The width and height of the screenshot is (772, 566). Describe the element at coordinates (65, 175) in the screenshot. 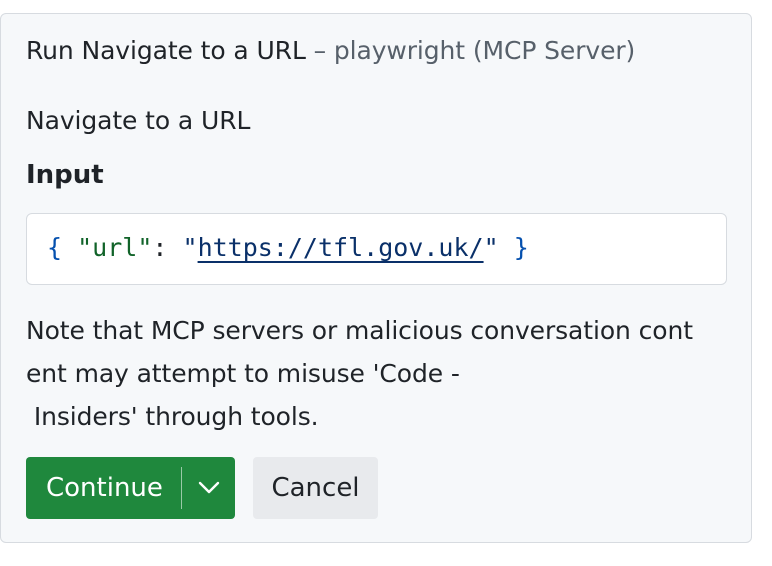

I see `input-heading: Input` at that location.